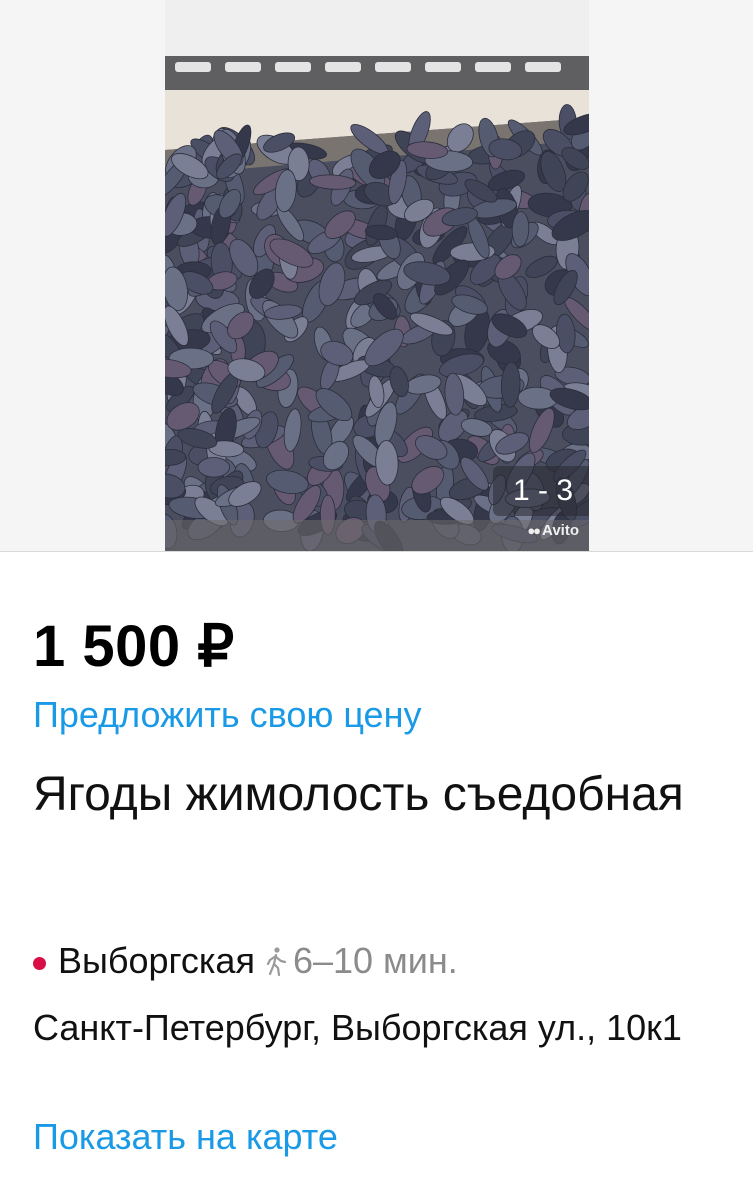  Describe the element at coordinates (375, 960) in the screenshot. I see `walk-time: 6–10 мин.` at that location.